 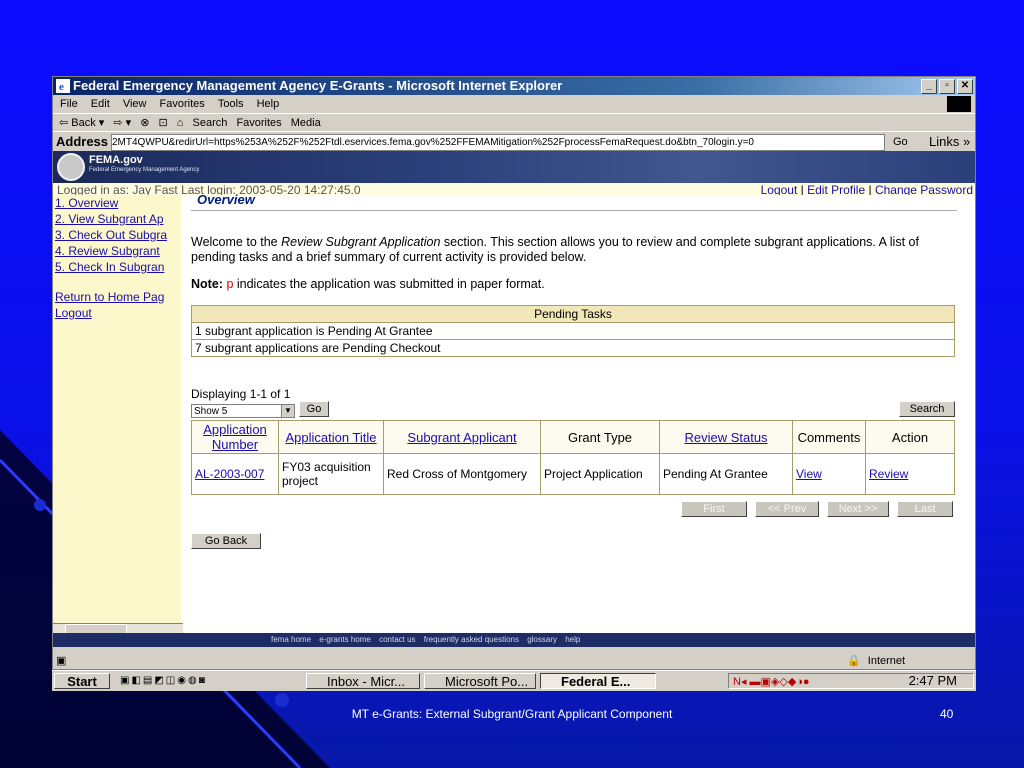 What do you see at coordinates (117, 219) in the screenshot?
I see `sidebar-item-view-subgrant: 2. View Subgrant Ap` at bounding box center [117, 219].